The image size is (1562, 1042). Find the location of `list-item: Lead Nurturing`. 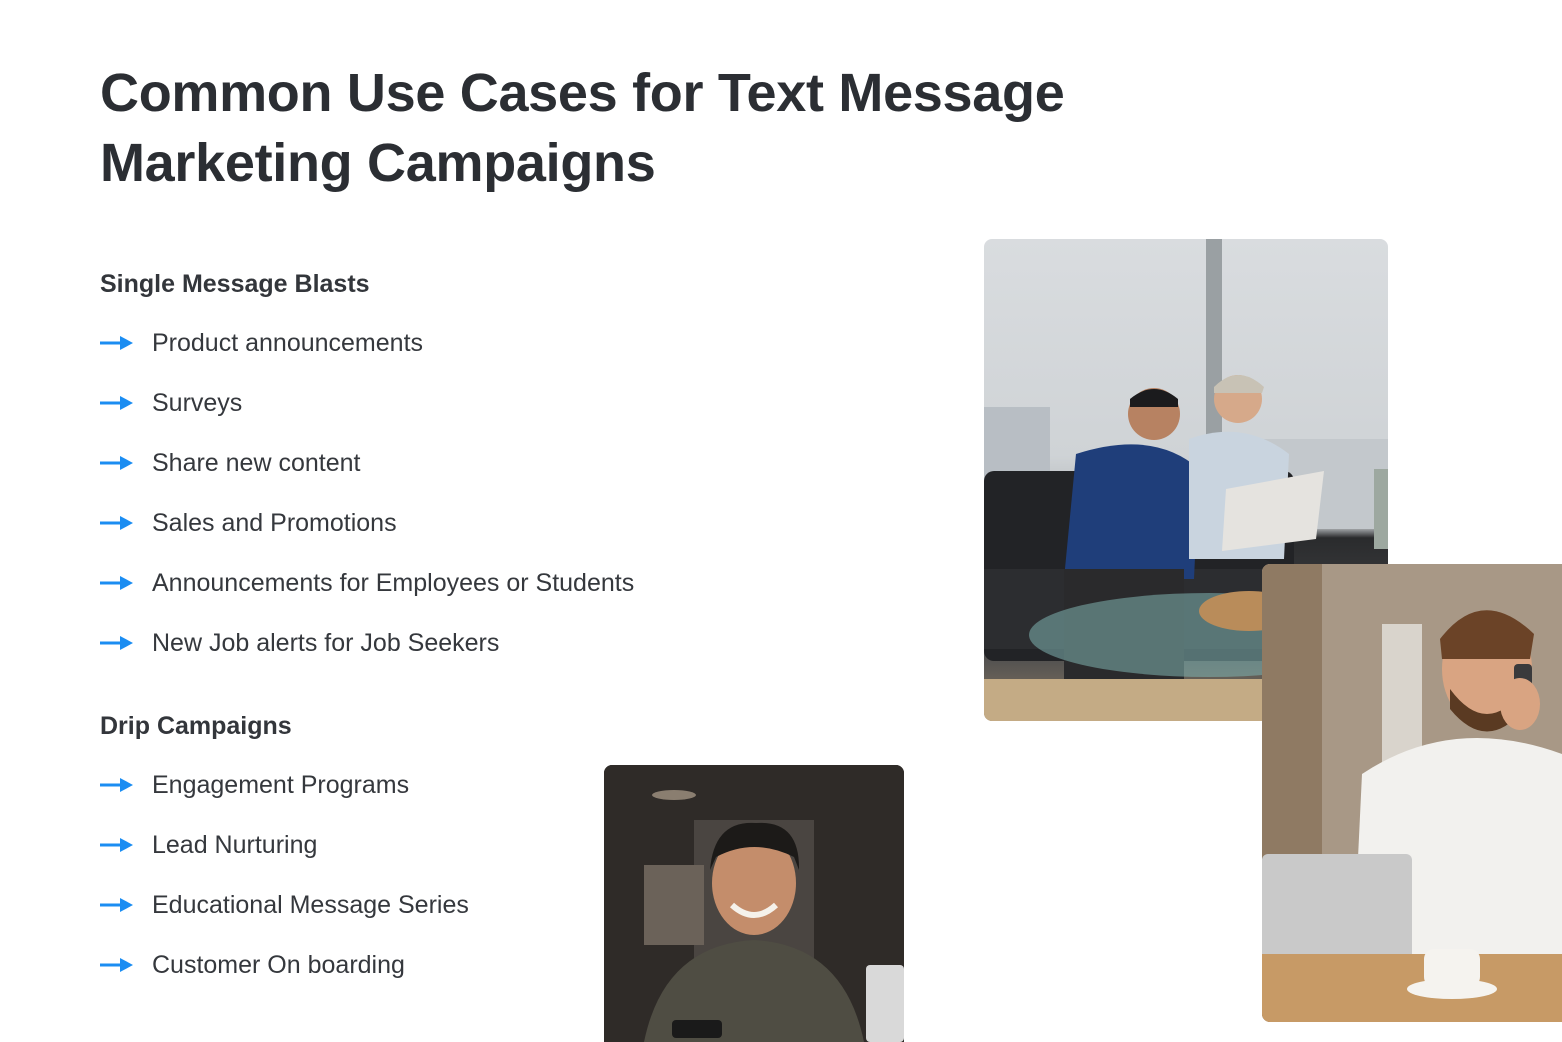

list-item: Lead Nurturing is located at coordinates (284, 845).